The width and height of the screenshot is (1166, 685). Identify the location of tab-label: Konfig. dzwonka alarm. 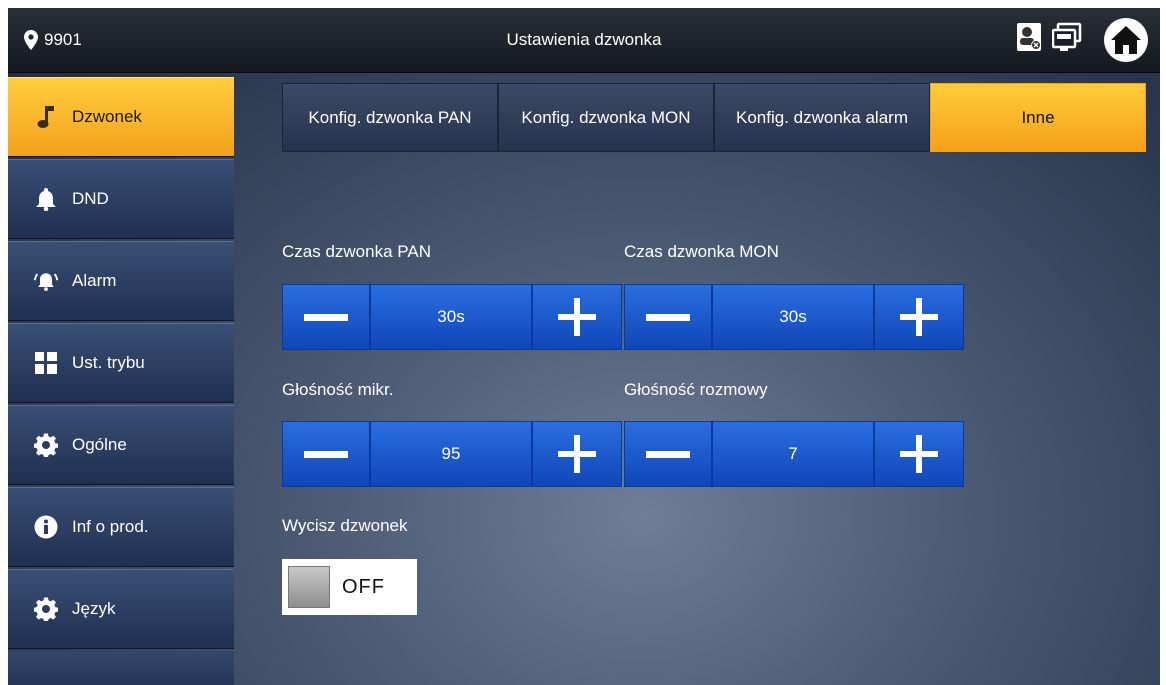
(822, 117).